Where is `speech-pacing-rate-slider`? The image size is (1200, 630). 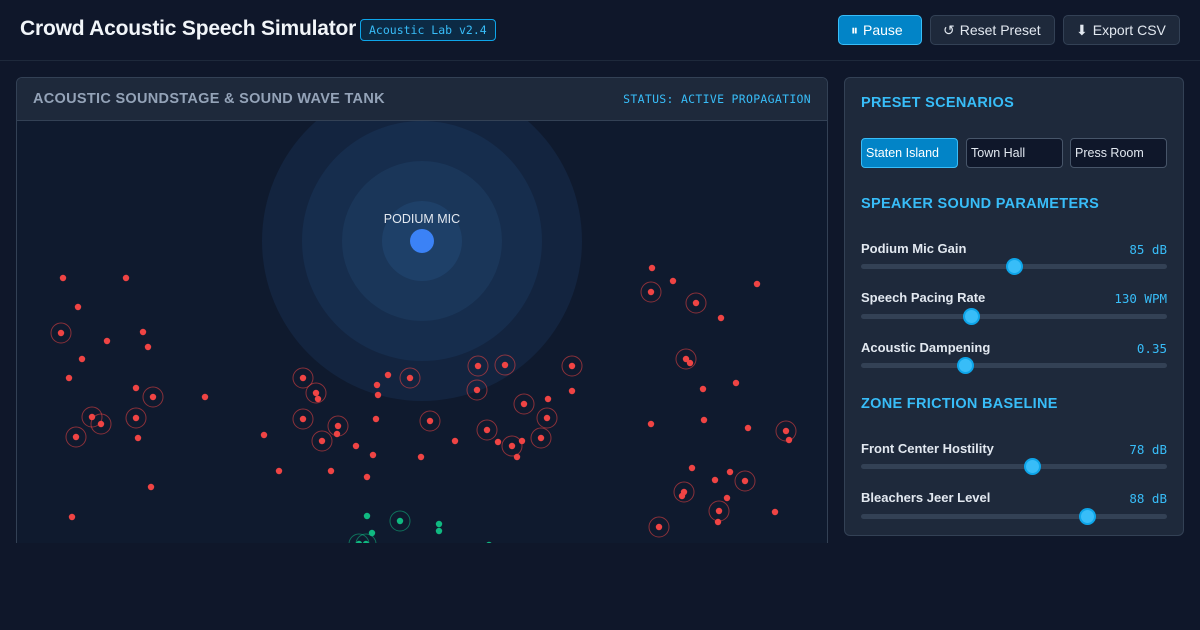
speech-pacing-rate-slider is located at coordinates (1014, 316).